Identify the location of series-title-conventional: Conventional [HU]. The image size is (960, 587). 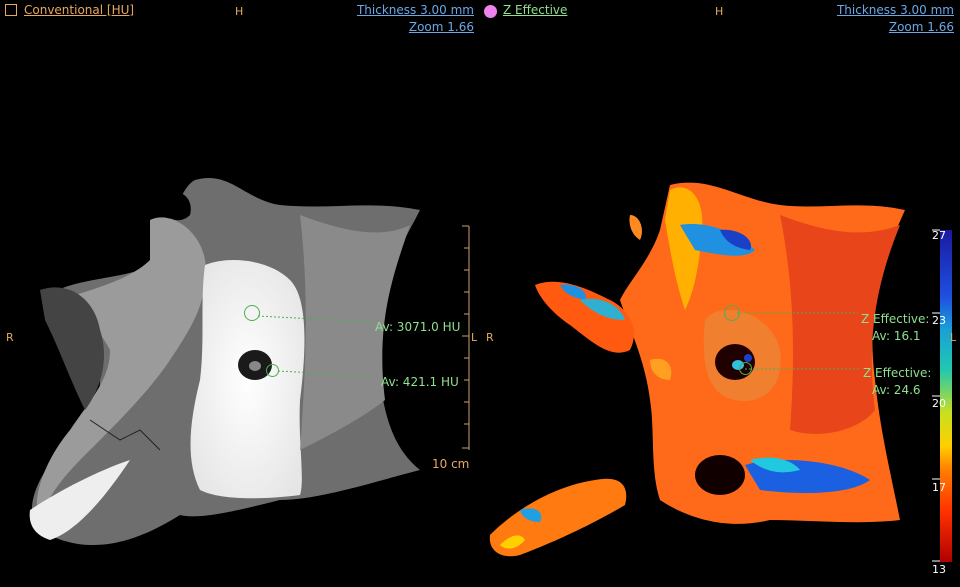
(79, 10).